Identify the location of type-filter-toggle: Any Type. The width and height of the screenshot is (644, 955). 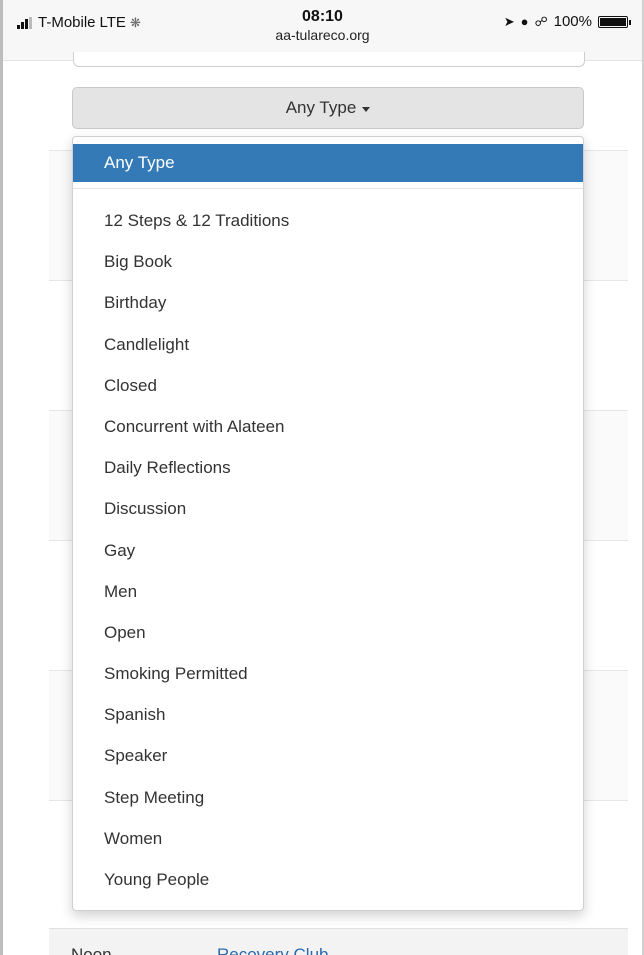
(328, 108).